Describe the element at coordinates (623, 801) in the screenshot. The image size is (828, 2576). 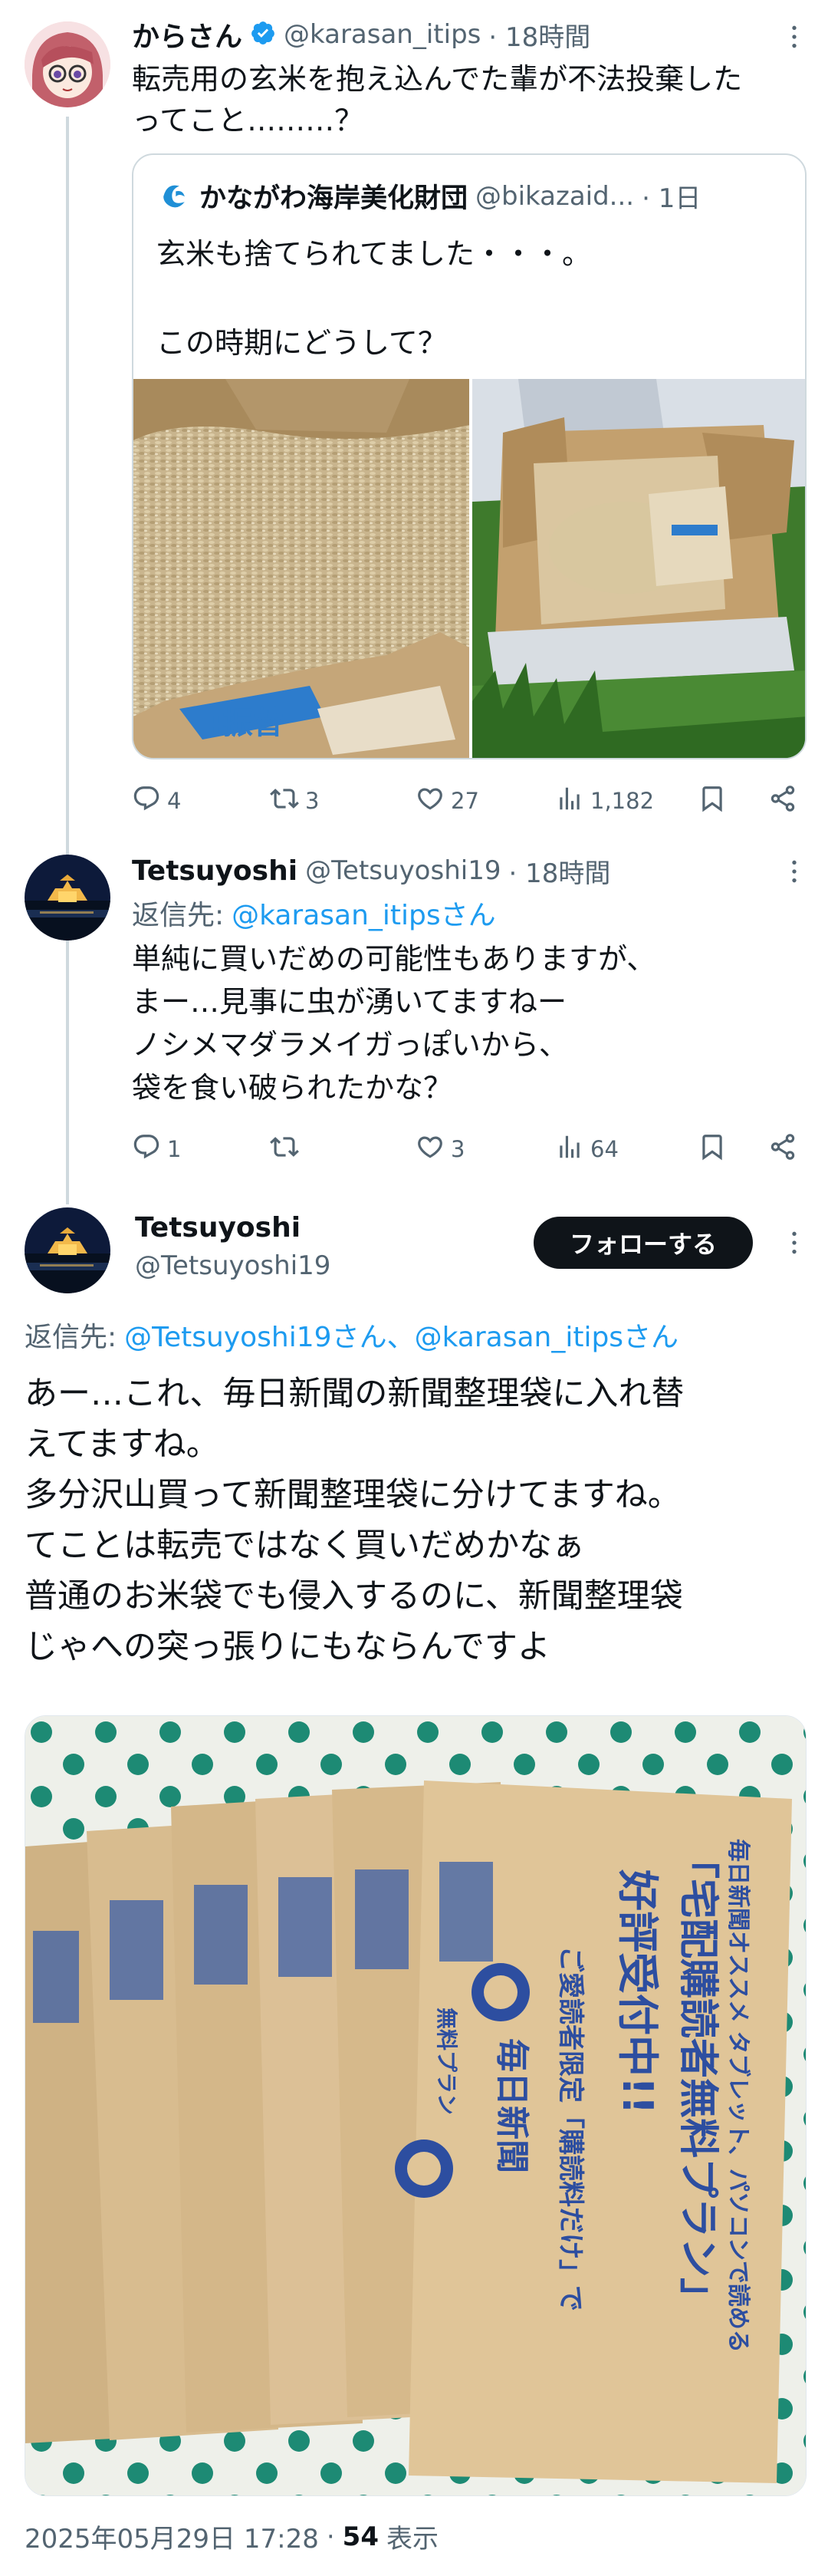
I see `view-count: 1,182` at that location.